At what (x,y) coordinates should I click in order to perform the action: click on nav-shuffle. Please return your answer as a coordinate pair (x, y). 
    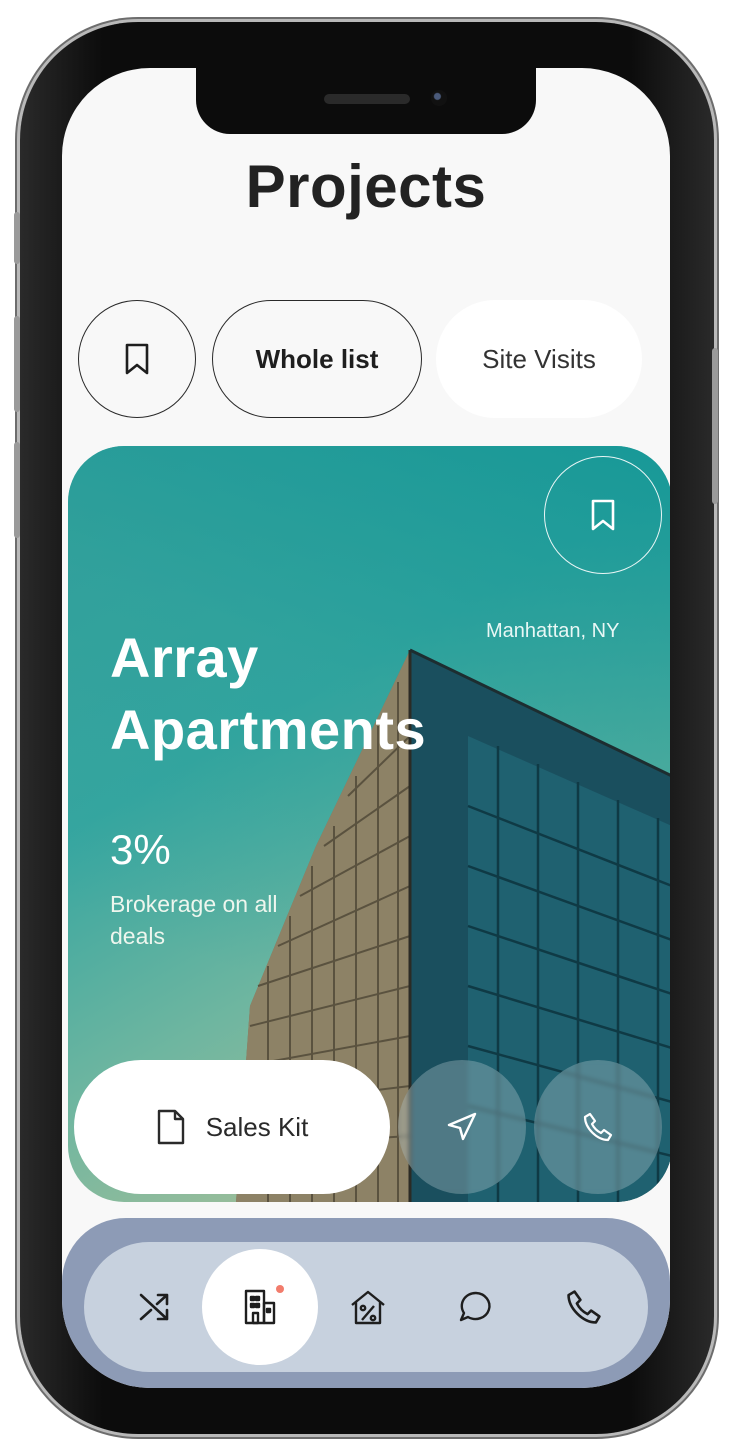
    Looking at the image, I should click on (154, 1307).